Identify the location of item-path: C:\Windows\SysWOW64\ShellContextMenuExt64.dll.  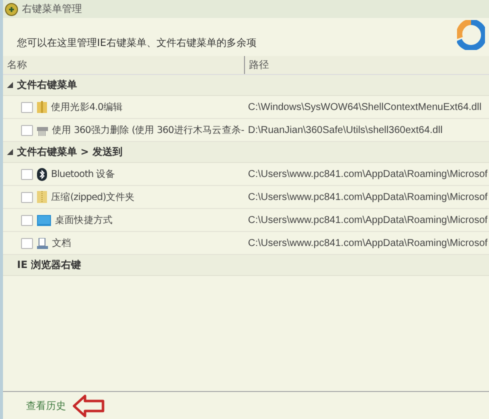
(364, 107).